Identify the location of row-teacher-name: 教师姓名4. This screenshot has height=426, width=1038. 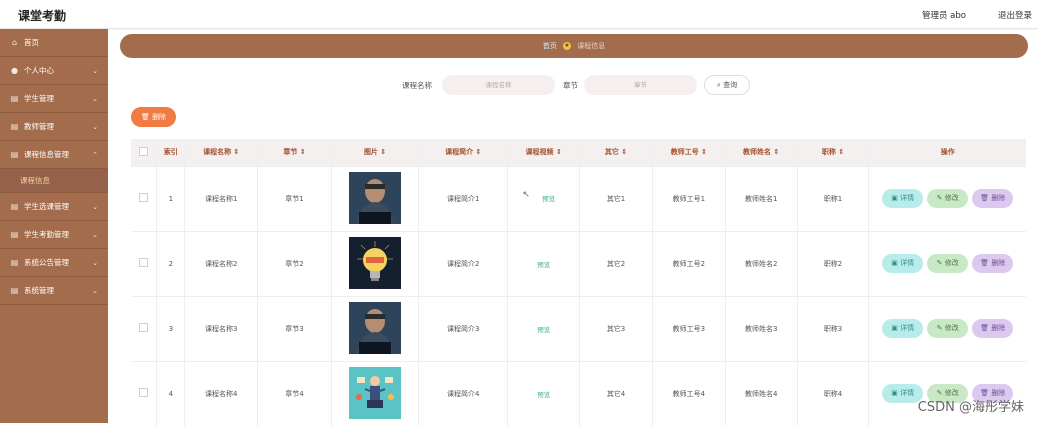
(761, 393).